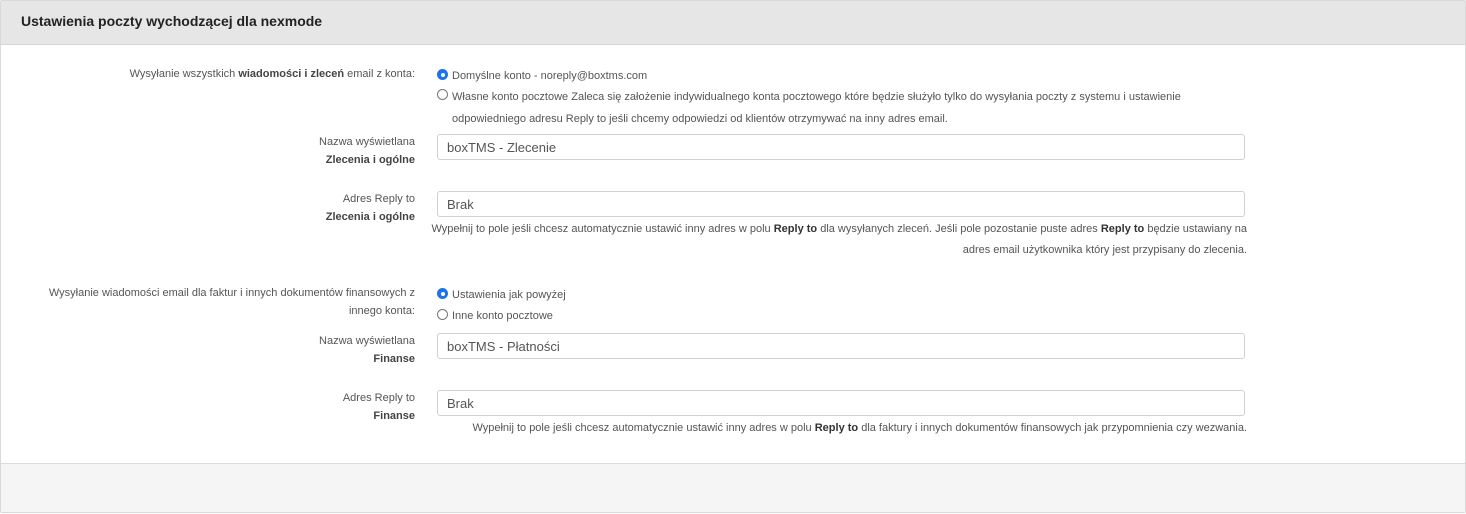 The image size is (1466, 514). What do you see at coordinates (841, 346) in the screenshot?
I see `display-name-input-finance: boxTMS - Płatności` at bounding box center [841, 346].